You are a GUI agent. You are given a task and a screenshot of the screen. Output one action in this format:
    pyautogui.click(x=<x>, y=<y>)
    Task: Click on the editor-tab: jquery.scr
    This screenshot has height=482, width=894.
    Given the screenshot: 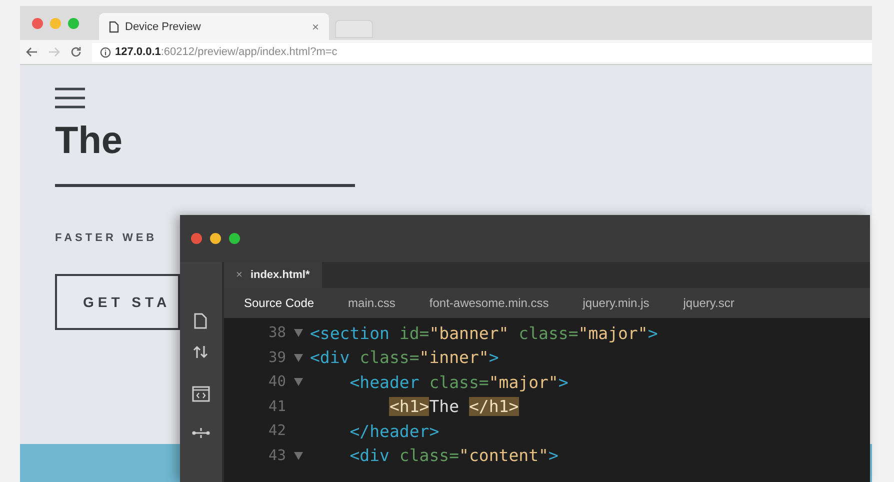 What is the action you would take?
    pyautogui.click(x=708, y=303)
    